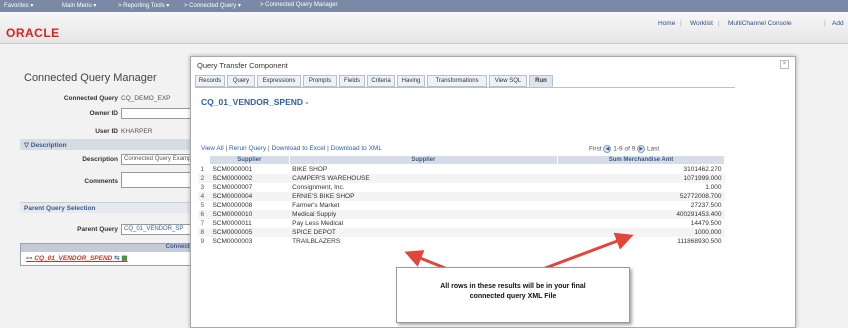  I want to click on arrow-right, so click(586, 252).